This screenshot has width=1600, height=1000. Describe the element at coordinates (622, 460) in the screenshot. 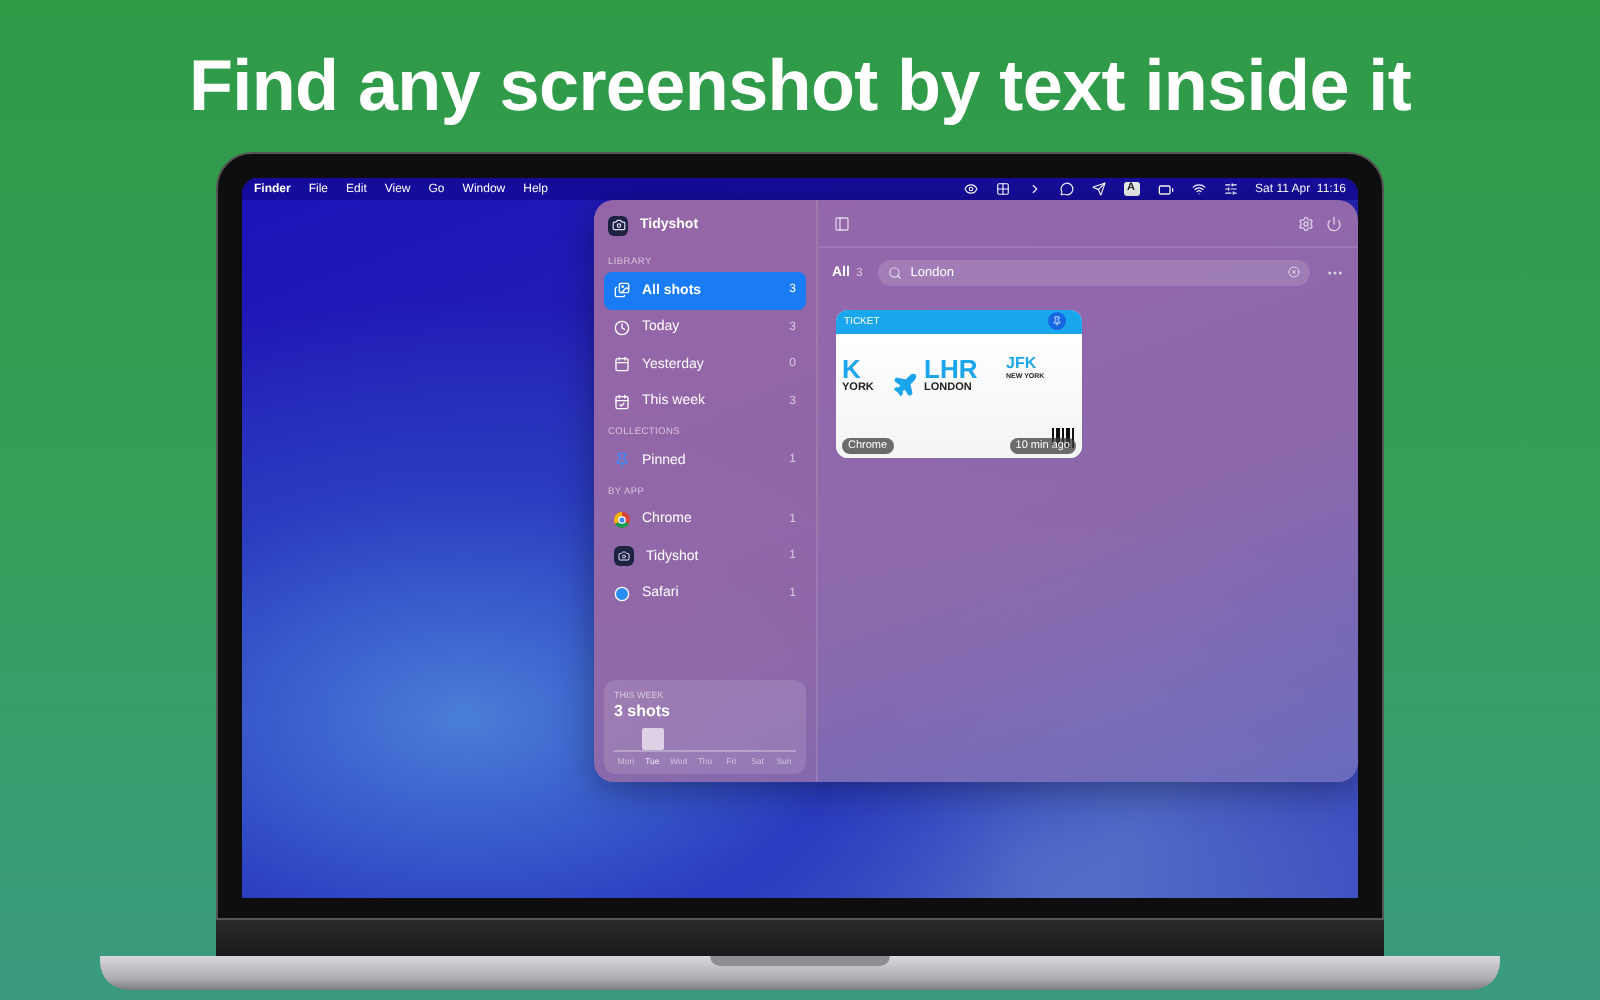

I see `pin-icon` at that location.